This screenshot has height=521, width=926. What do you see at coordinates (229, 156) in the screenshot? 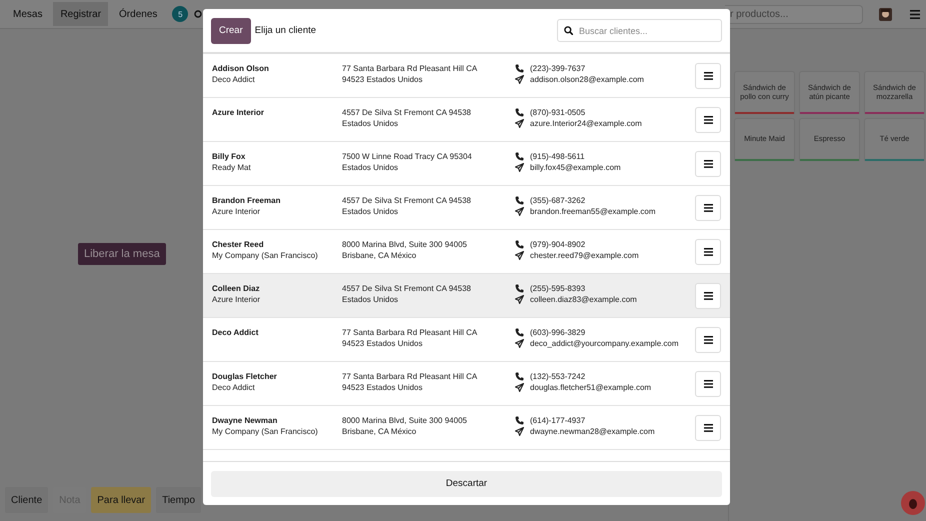
I see `client-name: Billy Fox` at bounding box center [229, 156].